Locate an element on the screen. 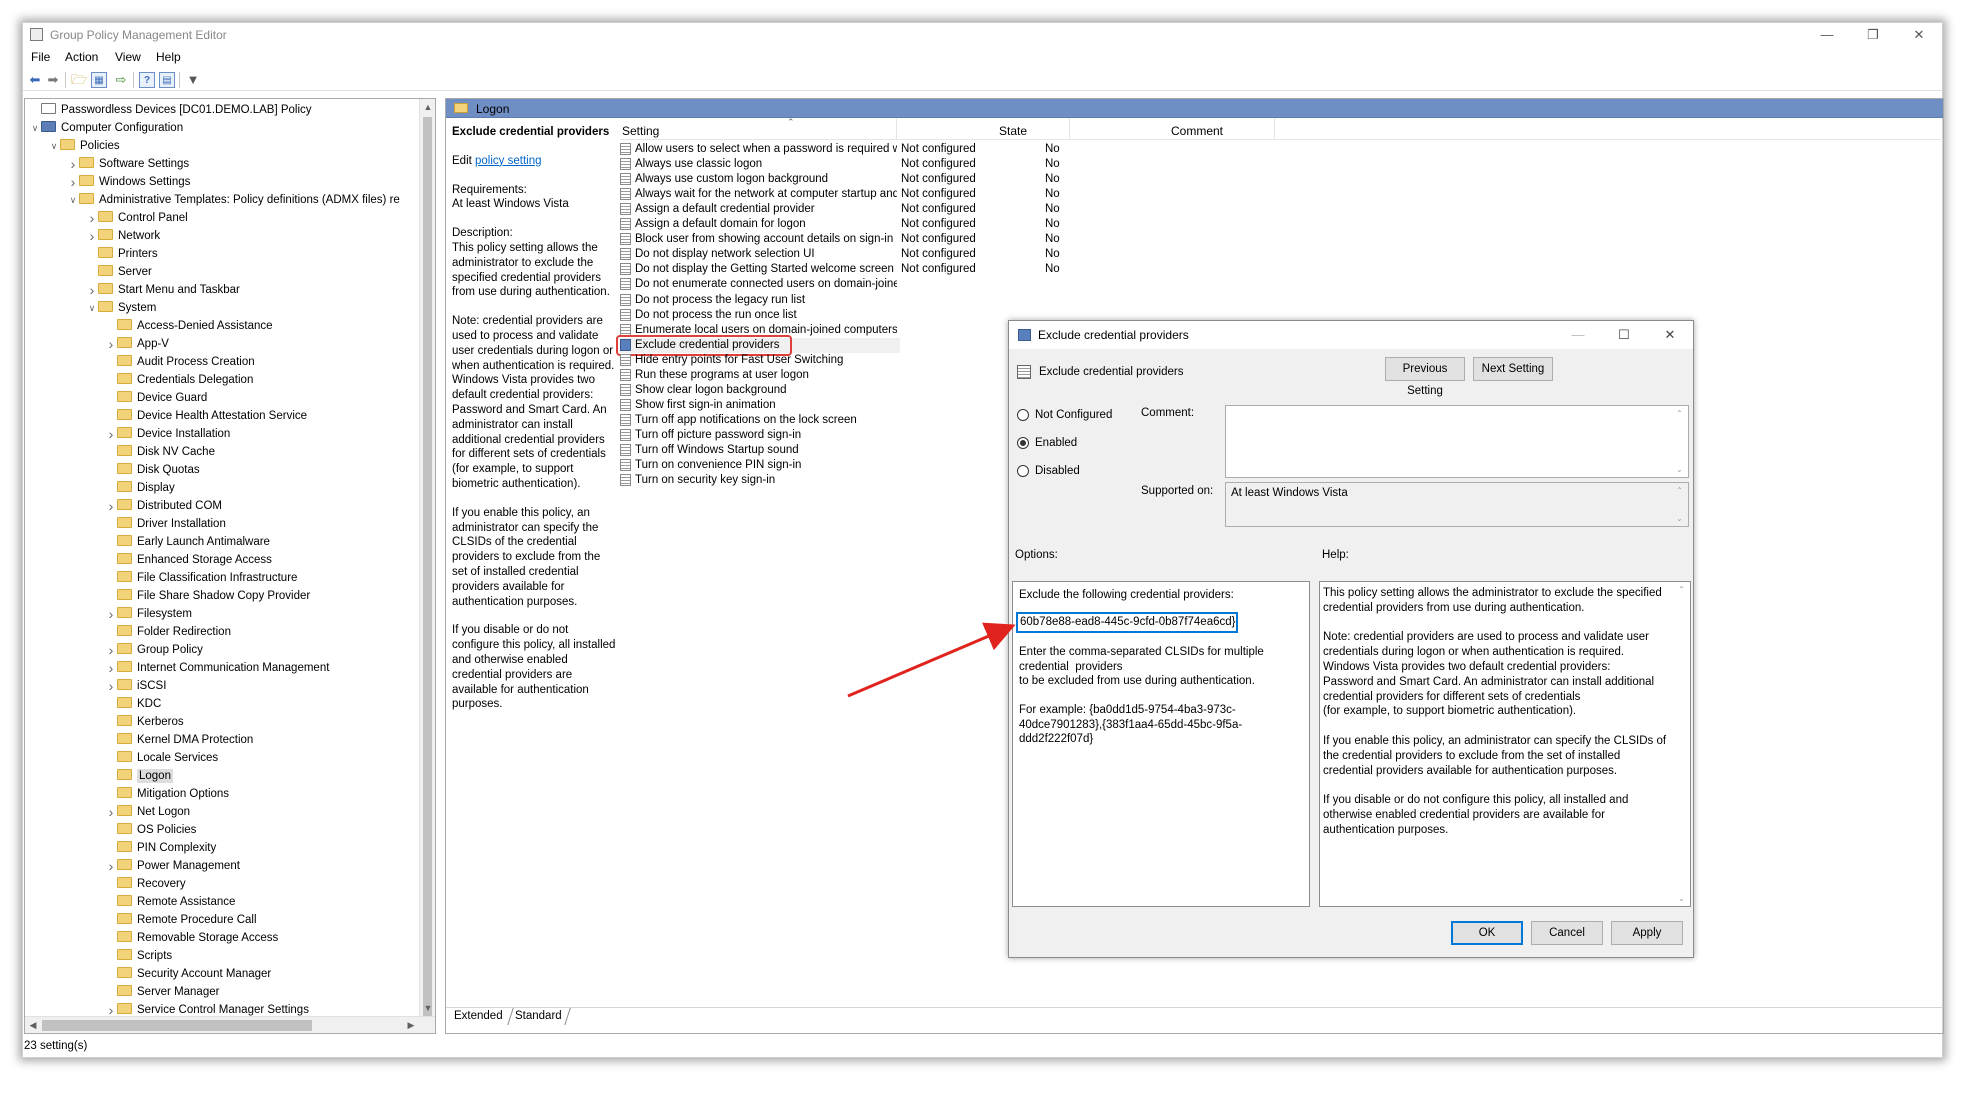 The height and width of the screenshot is (1101, 1983). annotation-overlay is located at coordinates (931, 660).